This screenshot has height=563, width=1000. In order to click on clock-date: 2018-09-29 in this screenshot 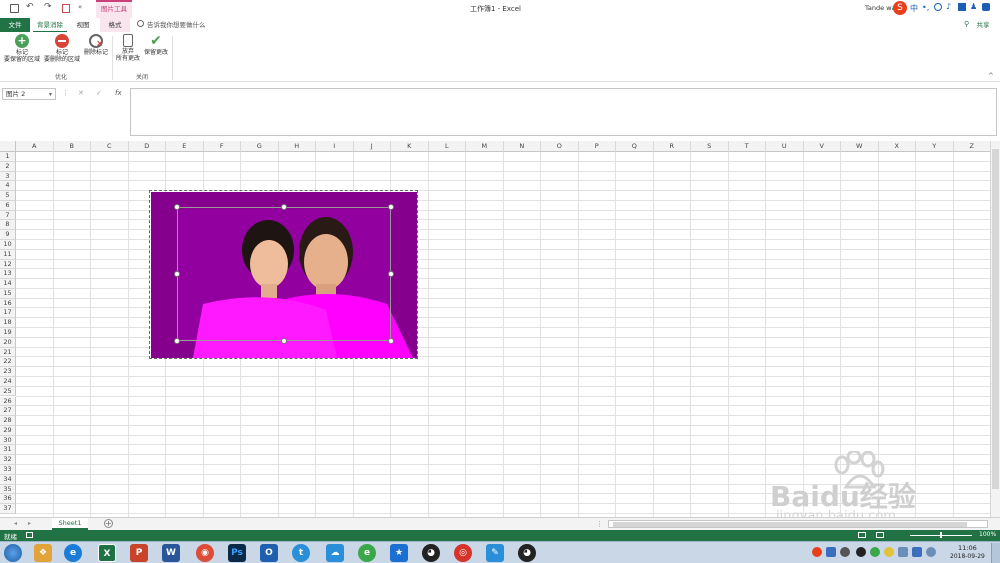, I will do `click(967, 556)`.